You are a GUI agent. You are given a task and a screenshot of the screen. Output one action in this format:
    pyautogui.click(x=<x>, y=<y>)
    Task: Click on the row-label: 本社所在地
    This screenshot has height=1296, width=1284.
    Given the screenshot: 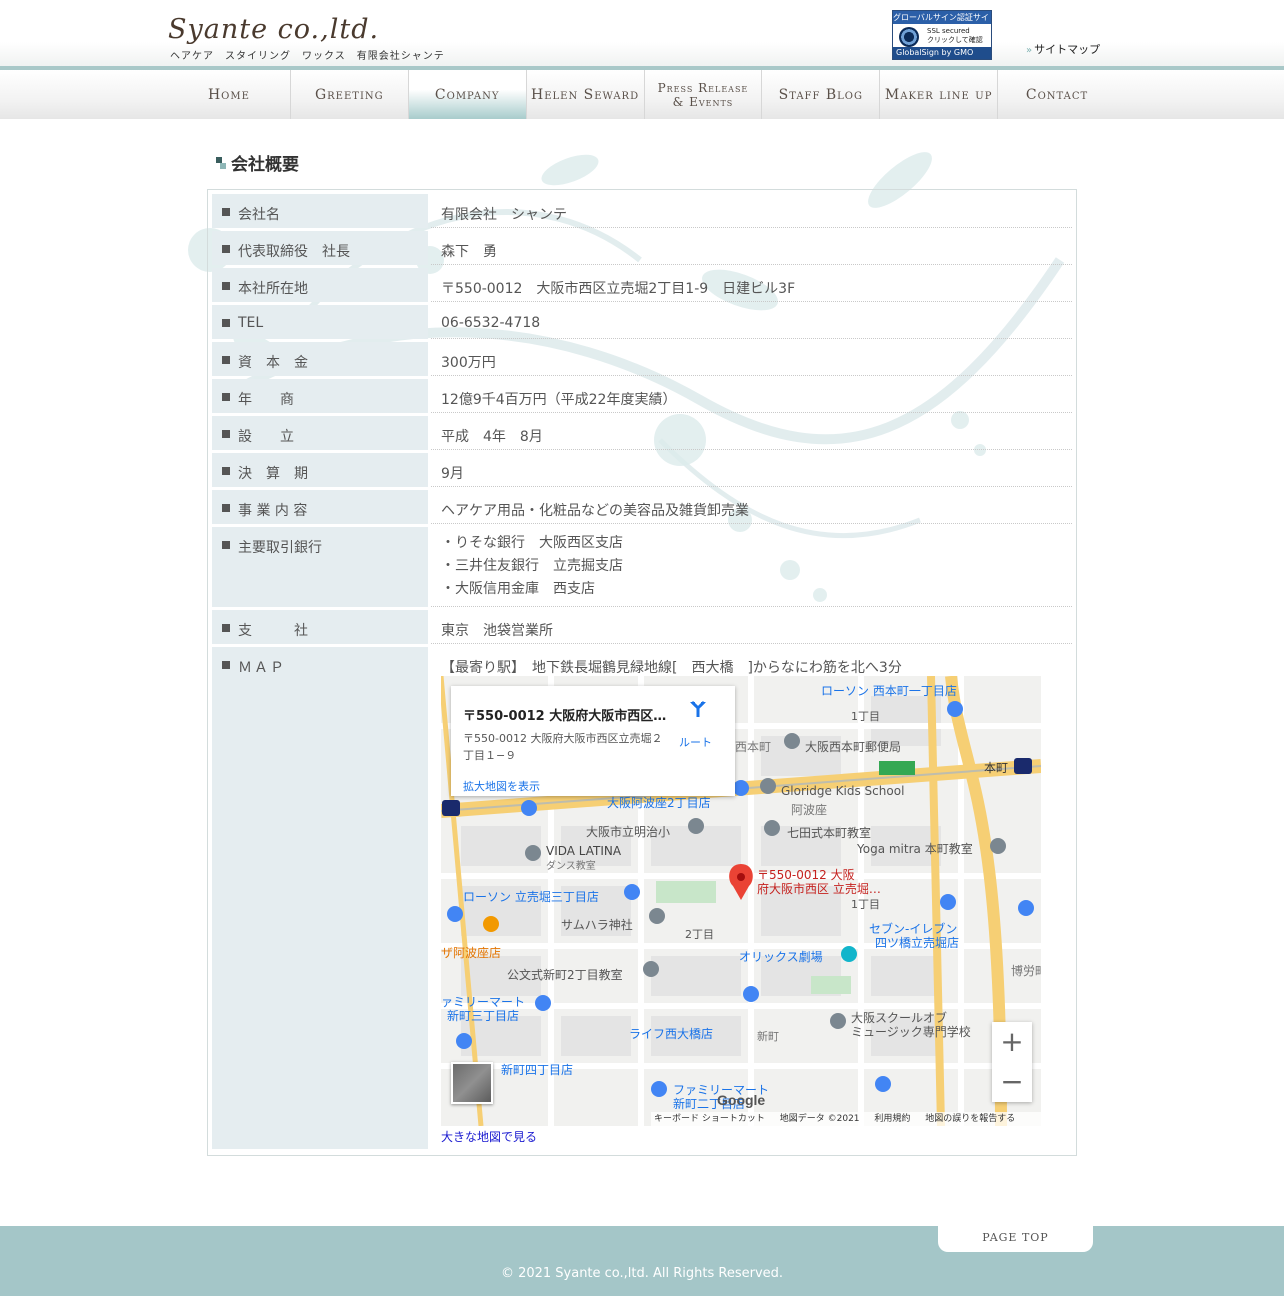 What is the action you would take?
    pyautogui.click(x=320, y=285)
    